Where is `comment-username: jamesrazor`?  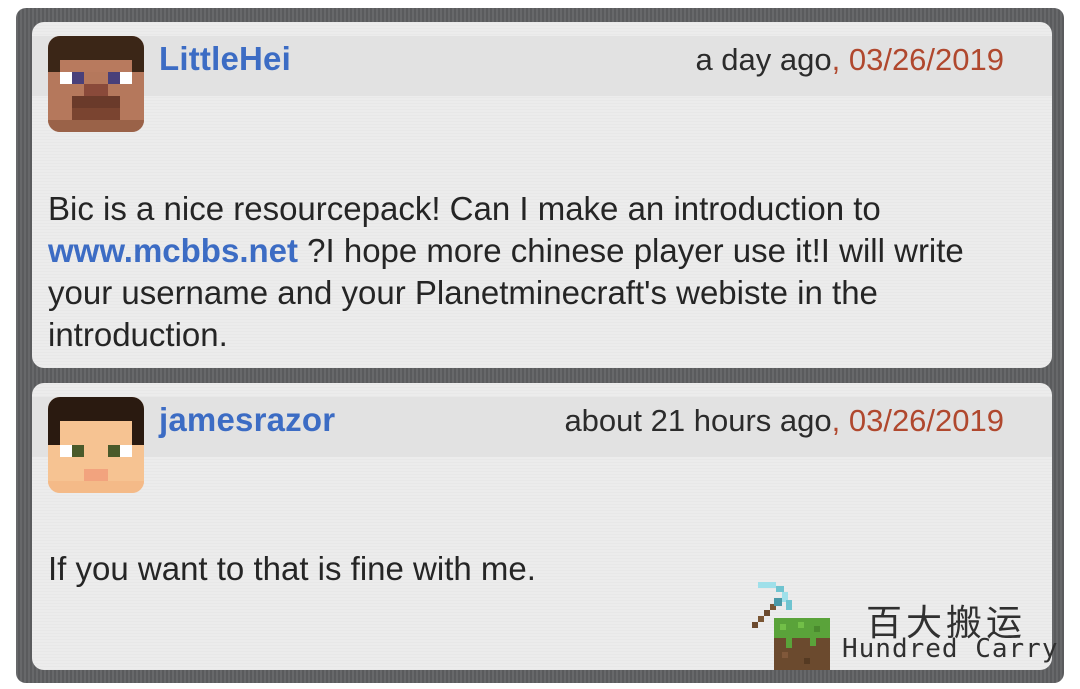 comment-username: jamesrazor is located at coordinates (247, 420).